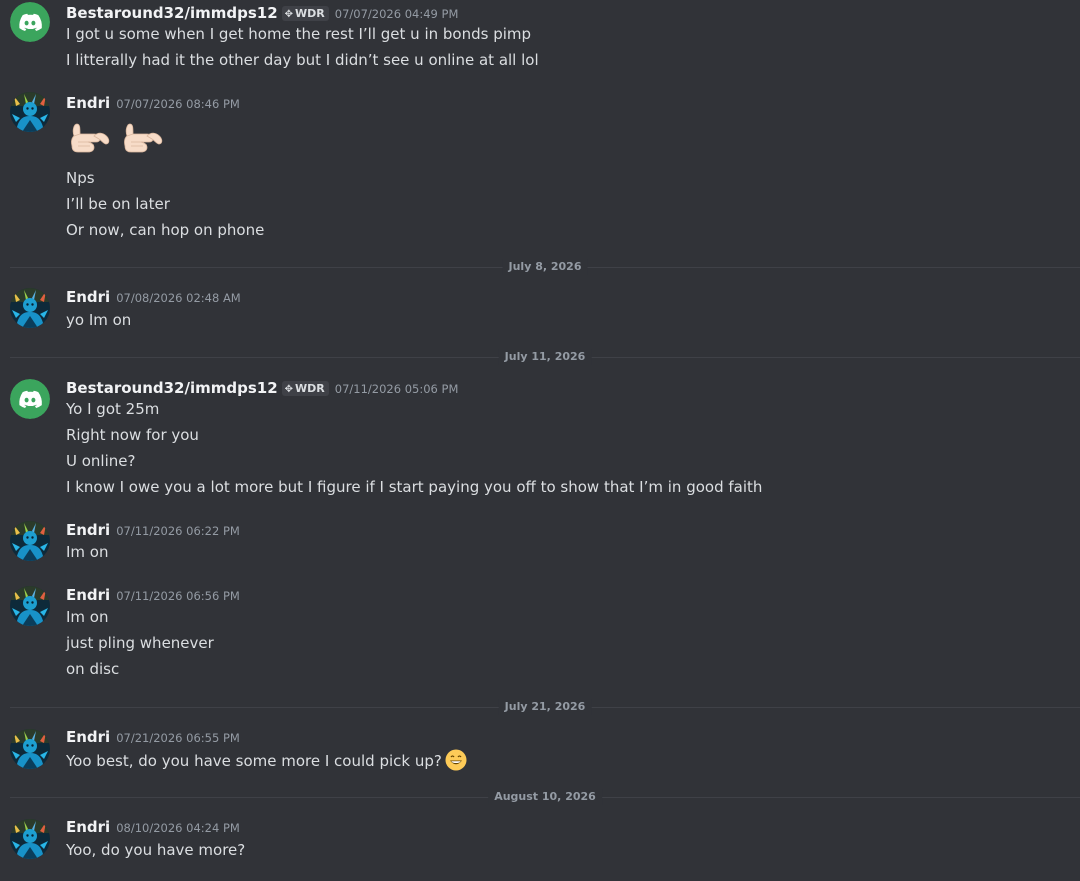  I want to click on message-header: Endri 08/10/2026 04:24 PM, so click(153, 827).